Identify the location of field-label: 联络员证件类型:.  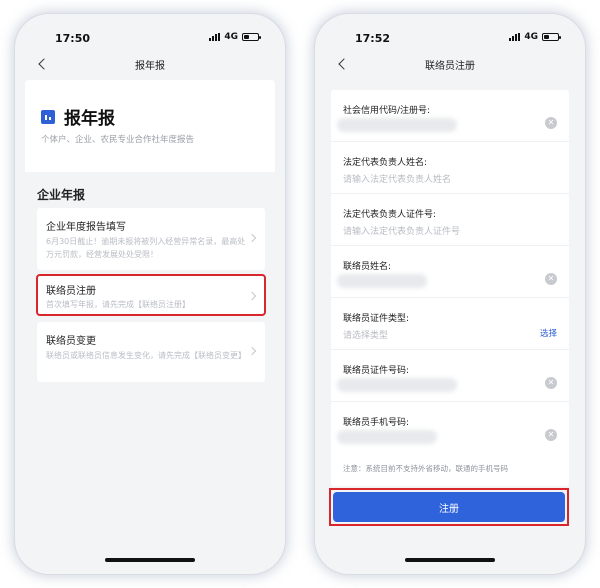
(376, 319).